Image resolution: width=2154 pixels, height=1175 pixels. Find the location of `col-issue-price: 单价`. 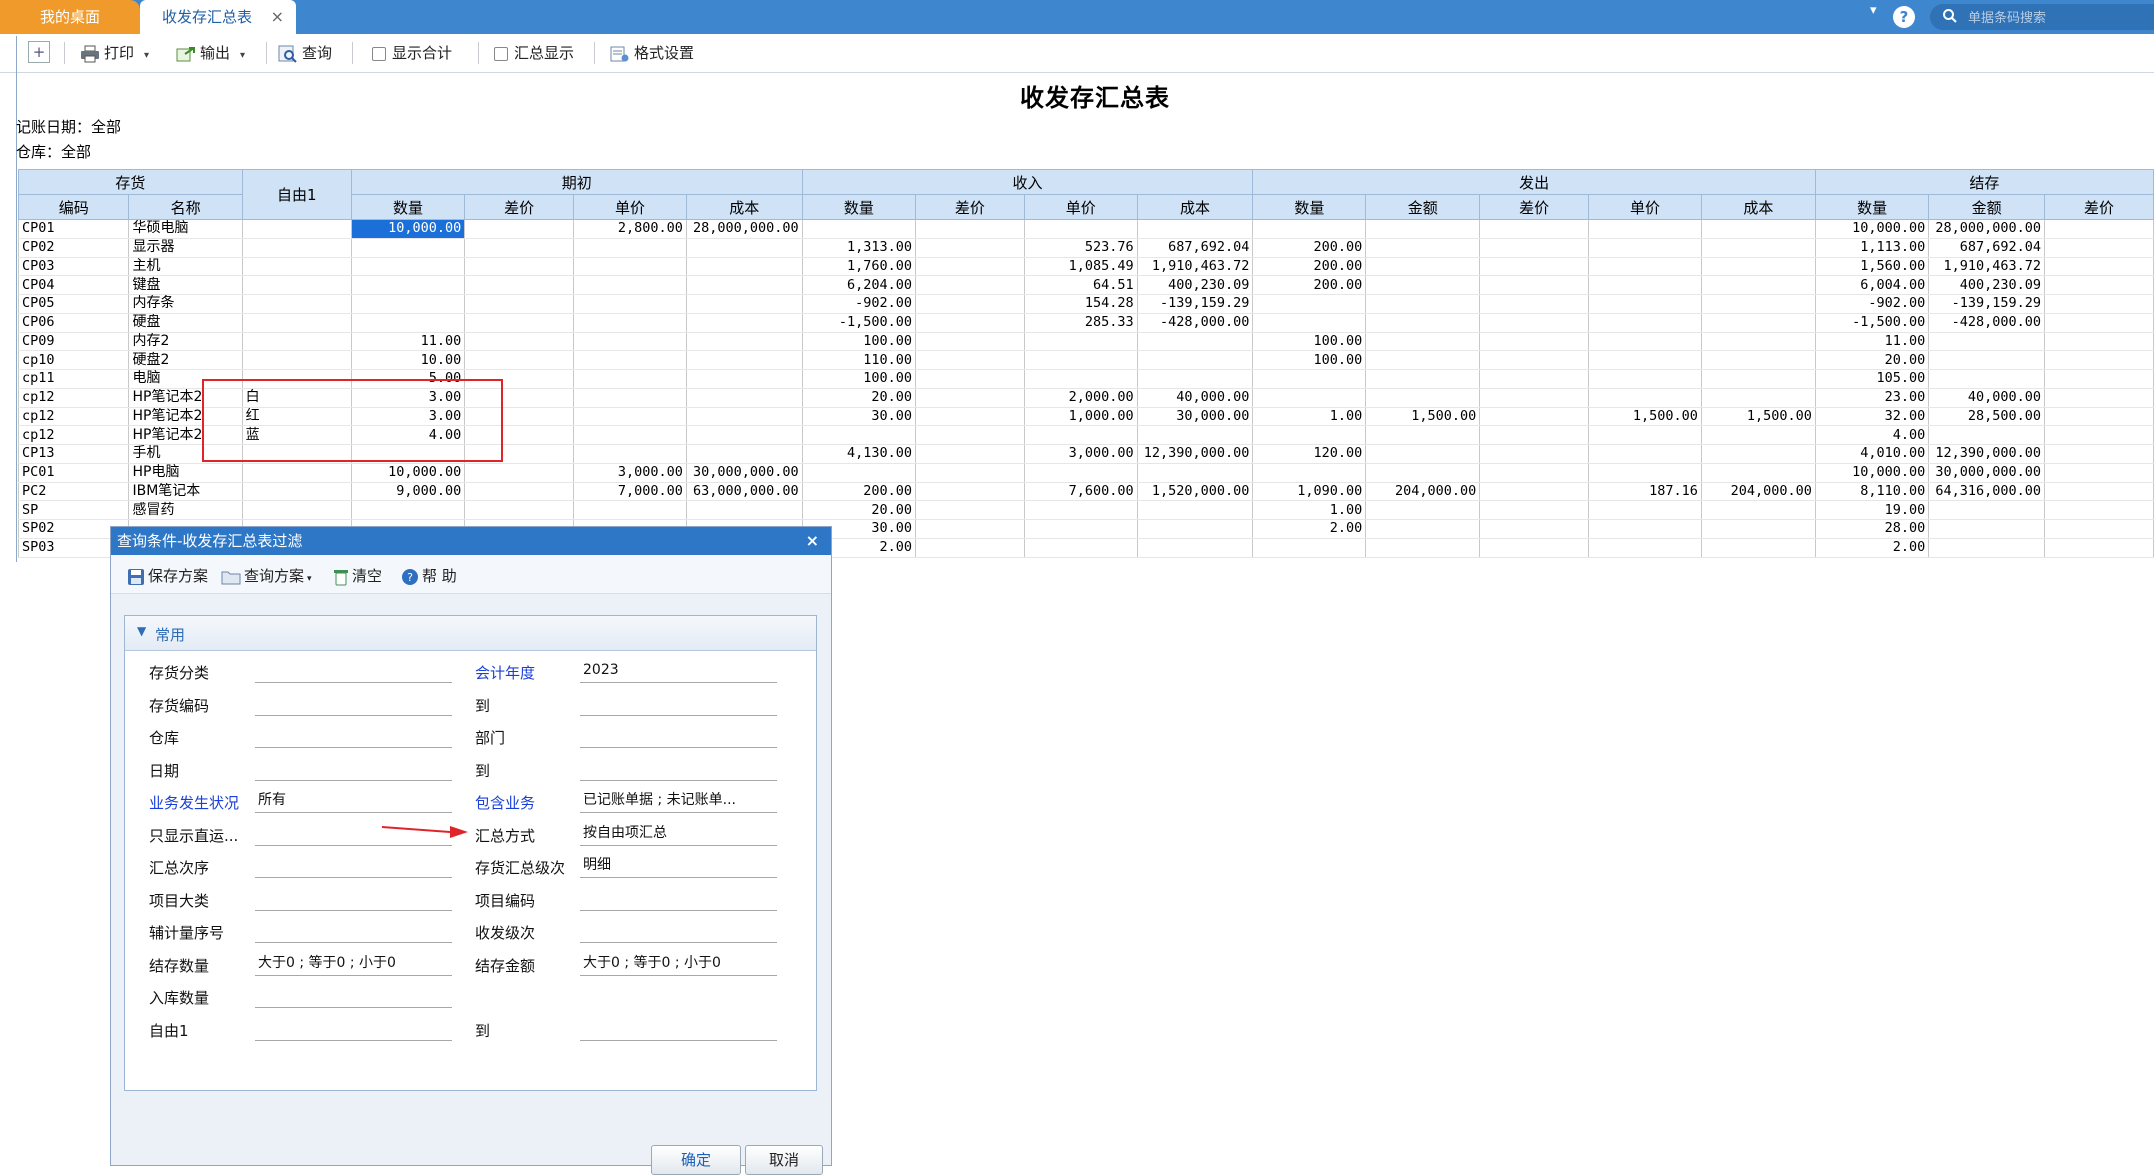

col-issue-price: 单价 is located at coordinates (1645, 207).